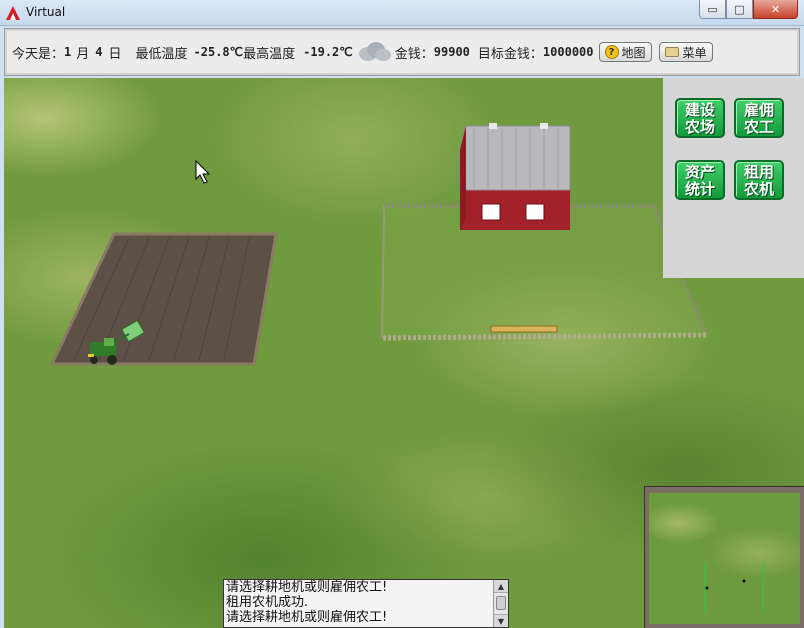 The width and height of the screenshot is (804, 628). I want to click on mouse-cursor-icon, so click(203, 171).